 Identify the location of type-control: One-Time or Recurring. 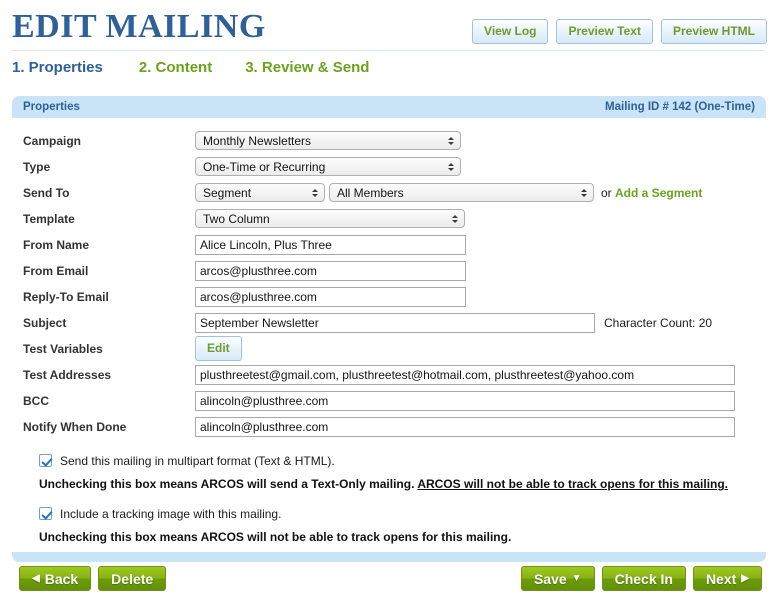
(328, 166).